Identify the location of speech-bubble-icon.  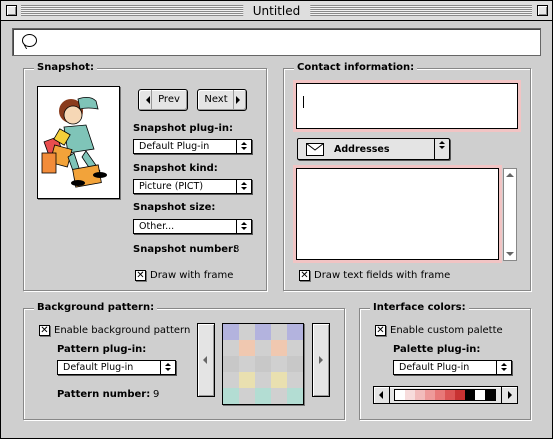
(29, 40).